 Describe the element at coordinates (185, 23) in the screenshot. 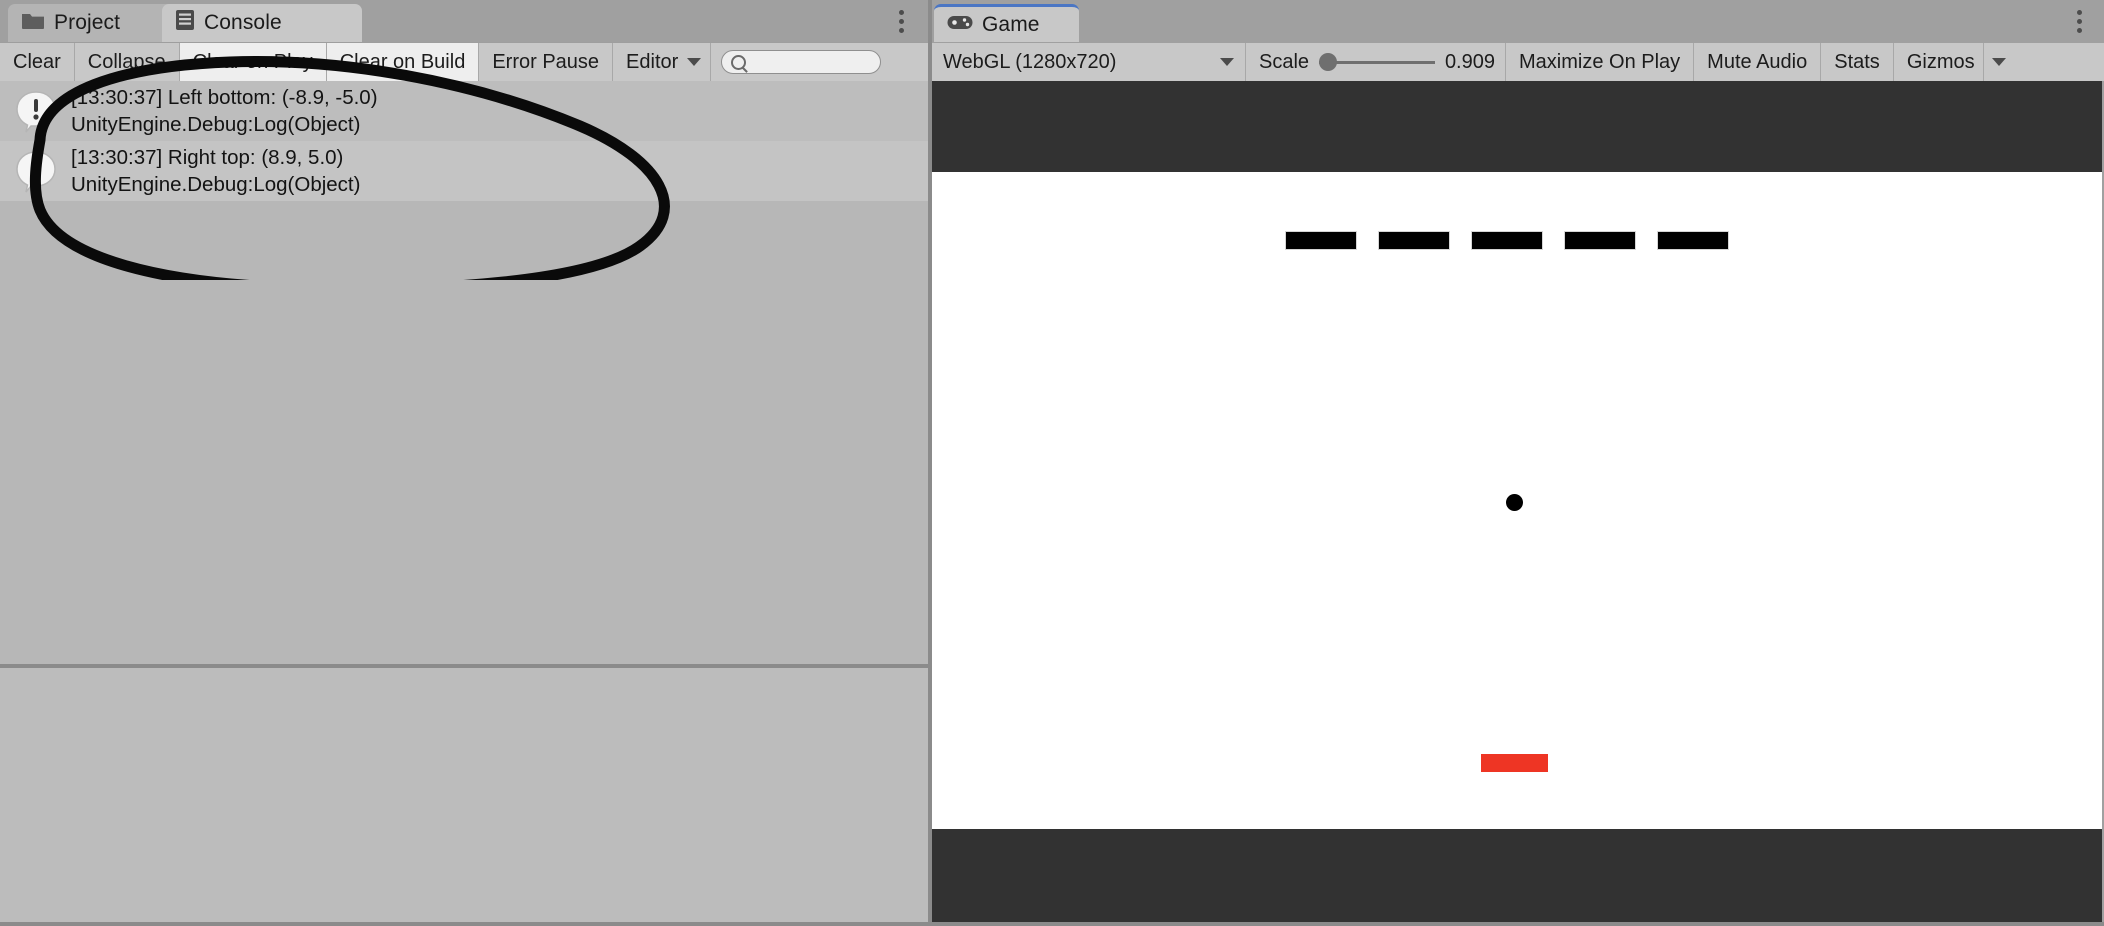

I see `console-list-icon` at that location.